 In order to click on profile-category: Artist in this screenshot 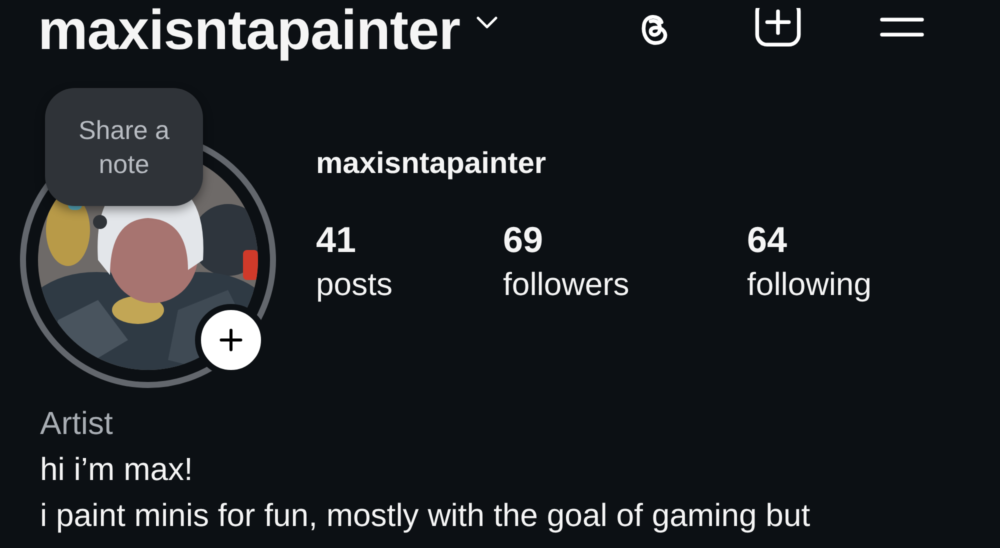, I will do `click(77, 423)`.